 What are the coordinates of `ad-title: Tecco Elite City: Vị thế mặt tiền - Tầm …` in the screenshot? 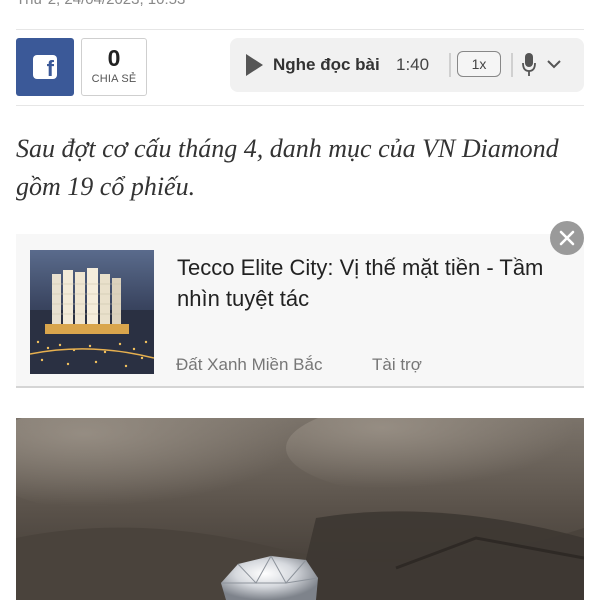 It's located at (367, 283).